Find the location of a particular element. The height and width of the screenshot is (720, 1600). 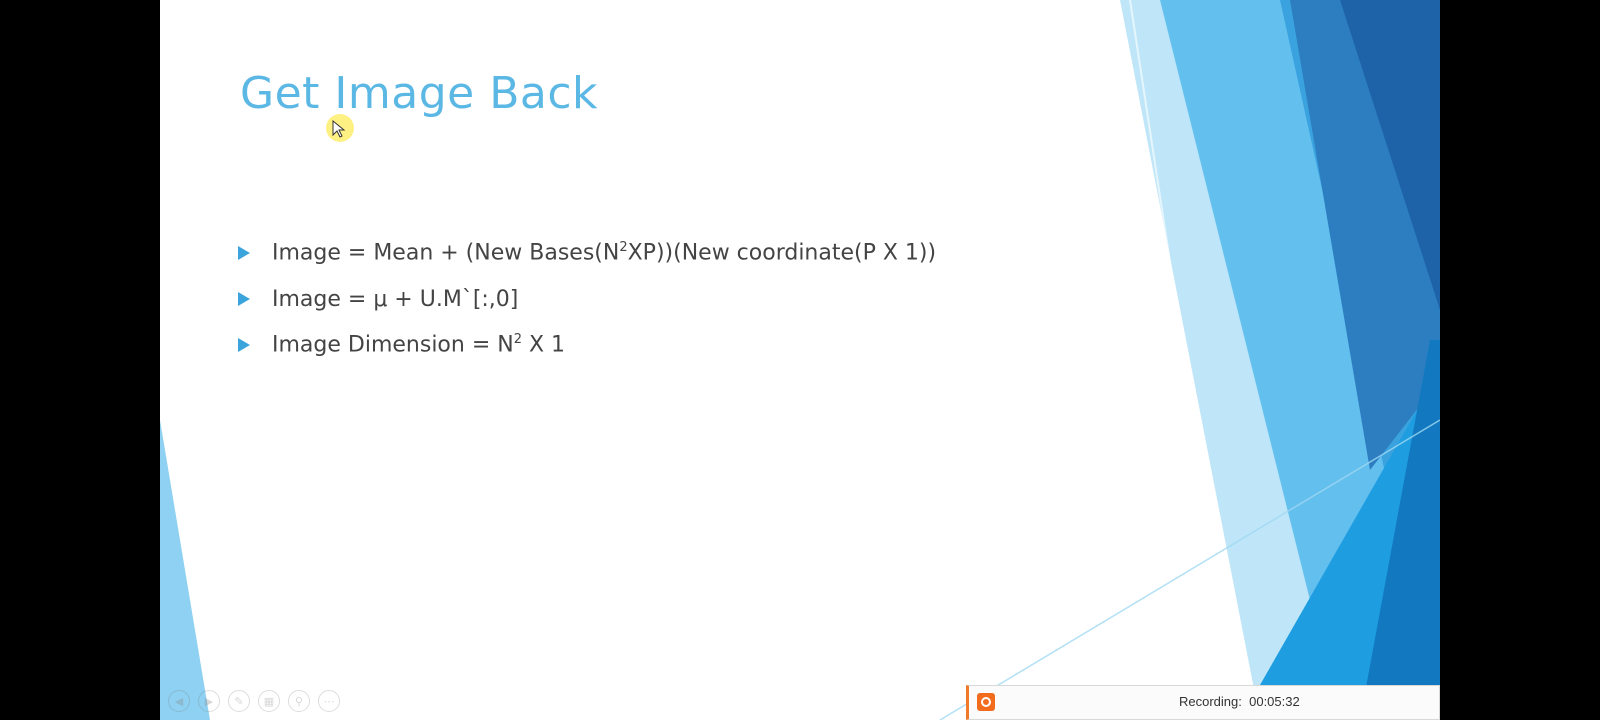

bullet-text: Image = μ + U.M`[:,0] is located at coordinates (395, 299).